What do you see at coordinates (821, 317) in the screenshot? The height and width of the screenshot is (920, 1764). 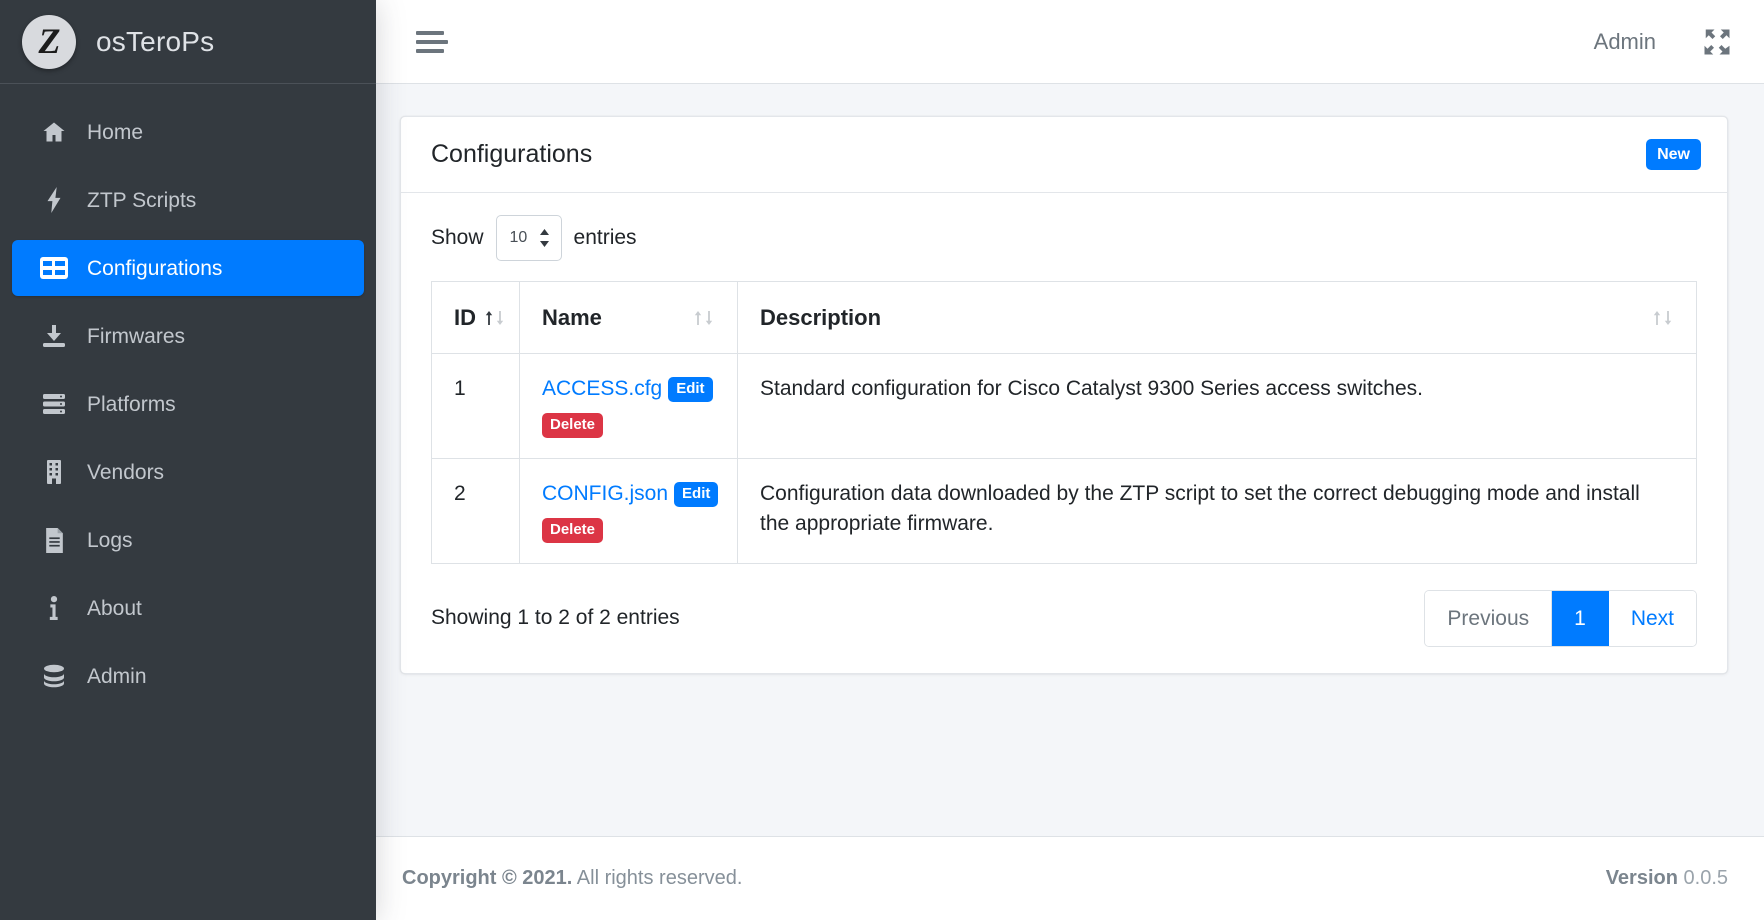 I see `column-label: Description` at bounding box center [821, 317].